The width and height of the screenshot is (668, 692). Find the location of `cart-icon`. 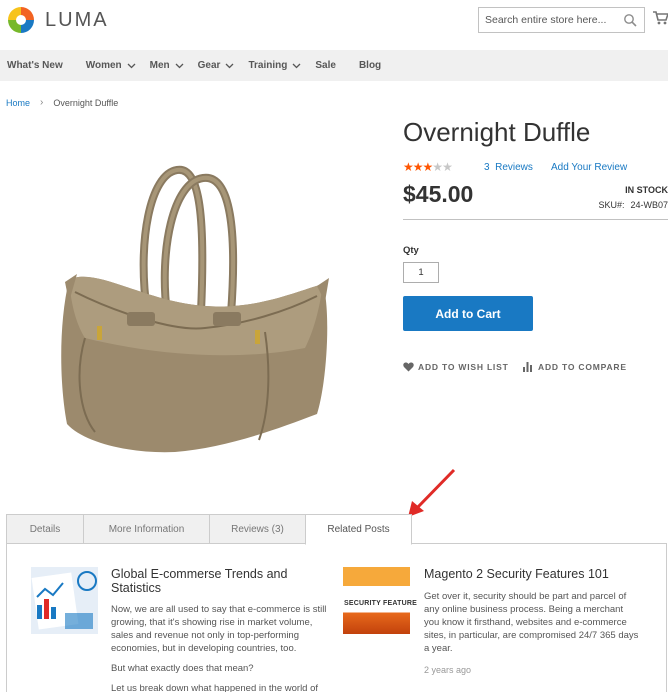

cart-icon is located at coordinates (660, 18).